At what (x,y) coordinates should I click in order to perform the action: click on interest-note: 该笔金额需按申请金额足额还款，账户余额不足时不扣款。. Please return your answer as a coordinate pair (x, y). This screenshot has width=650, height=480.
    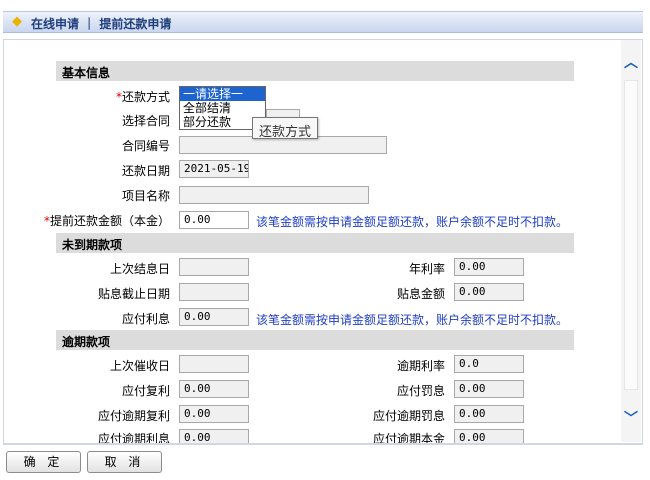
    Looking at the image, I should click on (412, 320).